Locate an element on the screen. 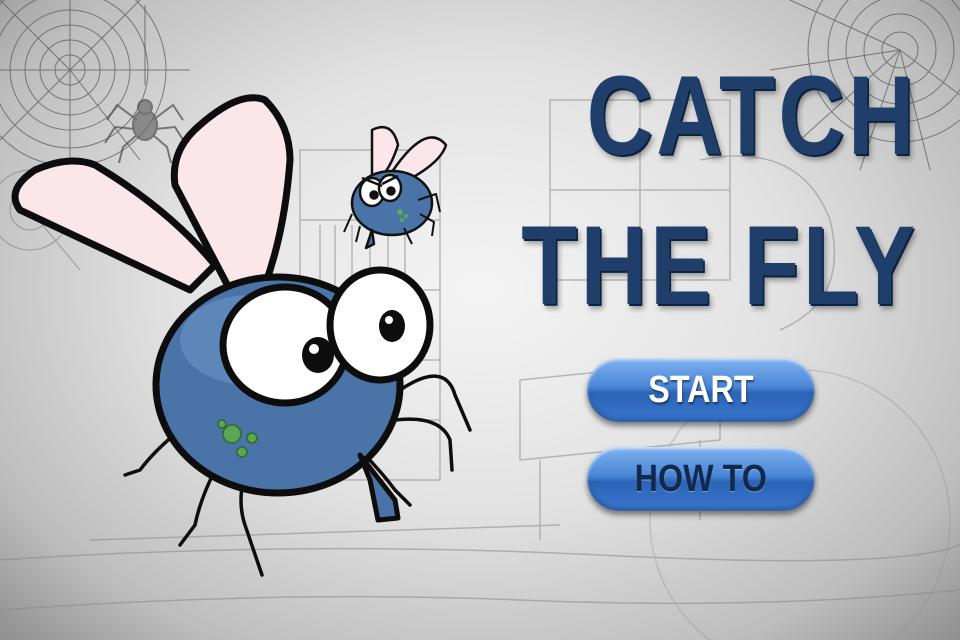 This screenshot has width=960, height=640. game-title-line-1: CATCH is located at coordinates (752, 115).